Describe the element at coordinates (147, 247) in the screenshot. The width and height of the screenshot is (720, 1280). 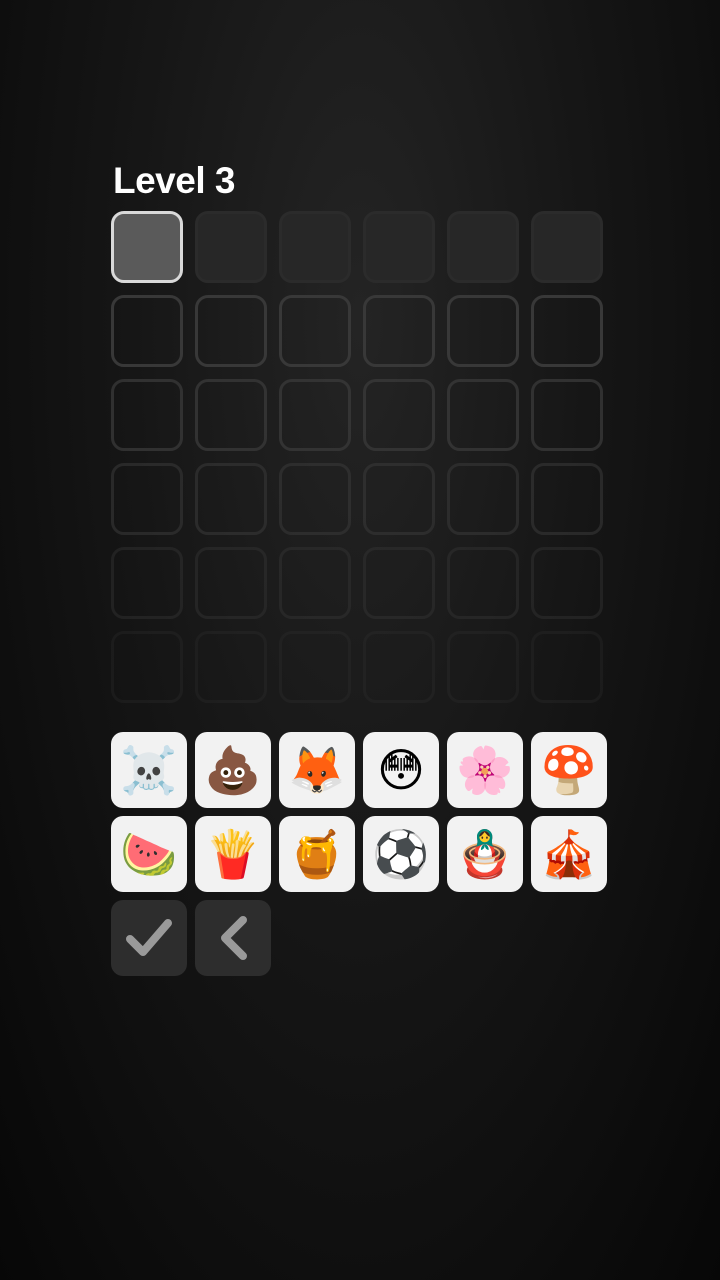
I see `guess-cell-active` at that location.